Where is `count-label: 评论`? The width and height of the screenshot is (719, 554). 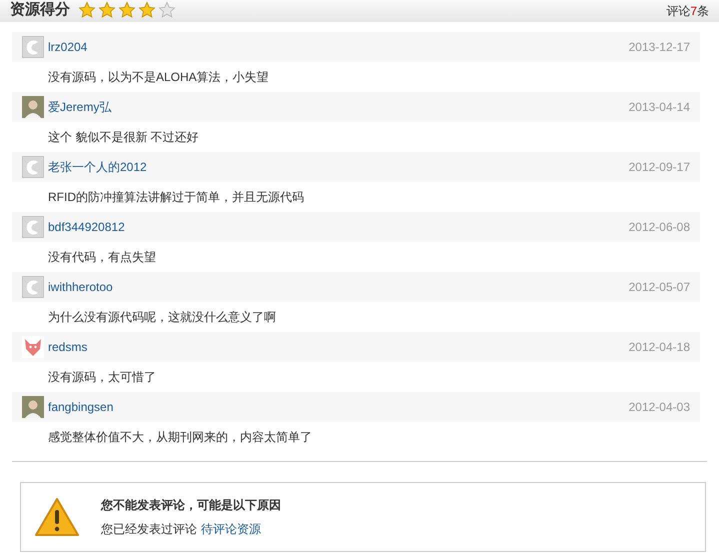
count-label: 评论 is located at coordinates (678, 11).